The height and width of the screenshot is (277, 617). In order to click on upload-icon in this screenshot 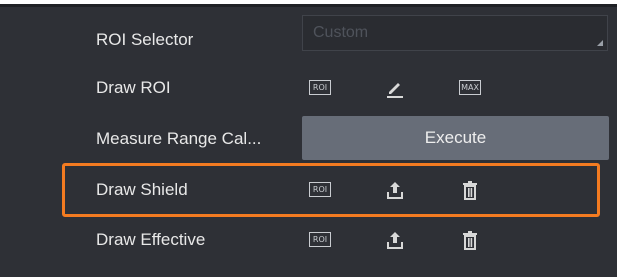, I will do `click(395, 240)`.